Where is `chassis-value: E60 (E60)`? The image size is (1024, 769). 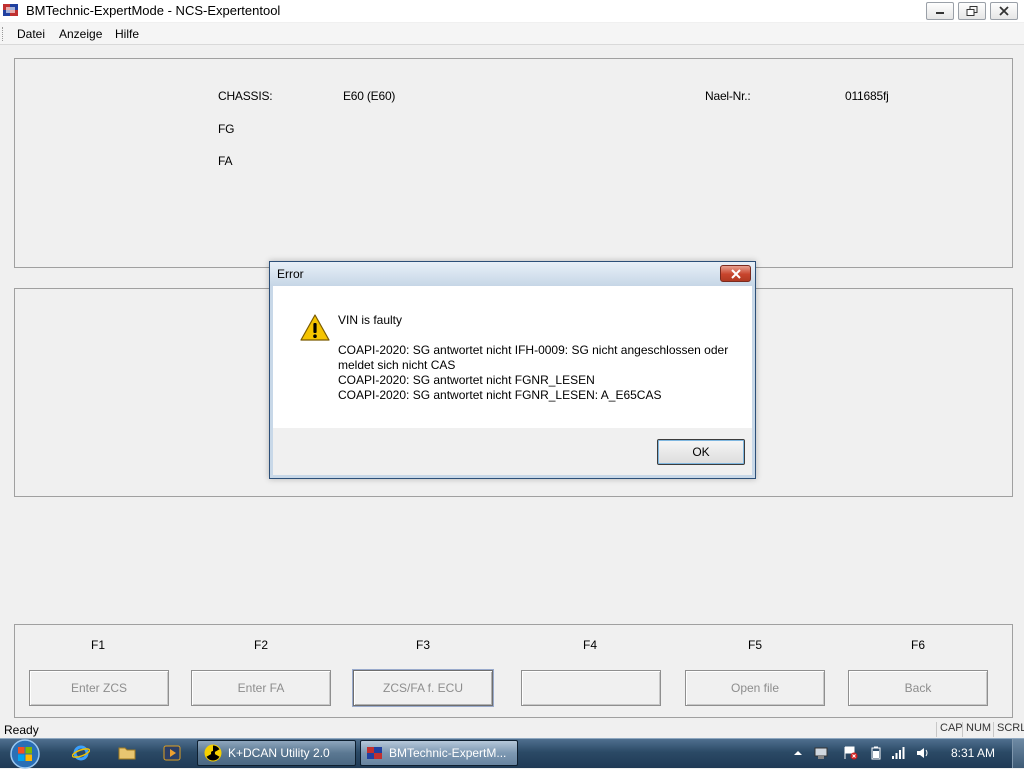
chassis-value: E60 (E60) is located at coordinates (369, 96).